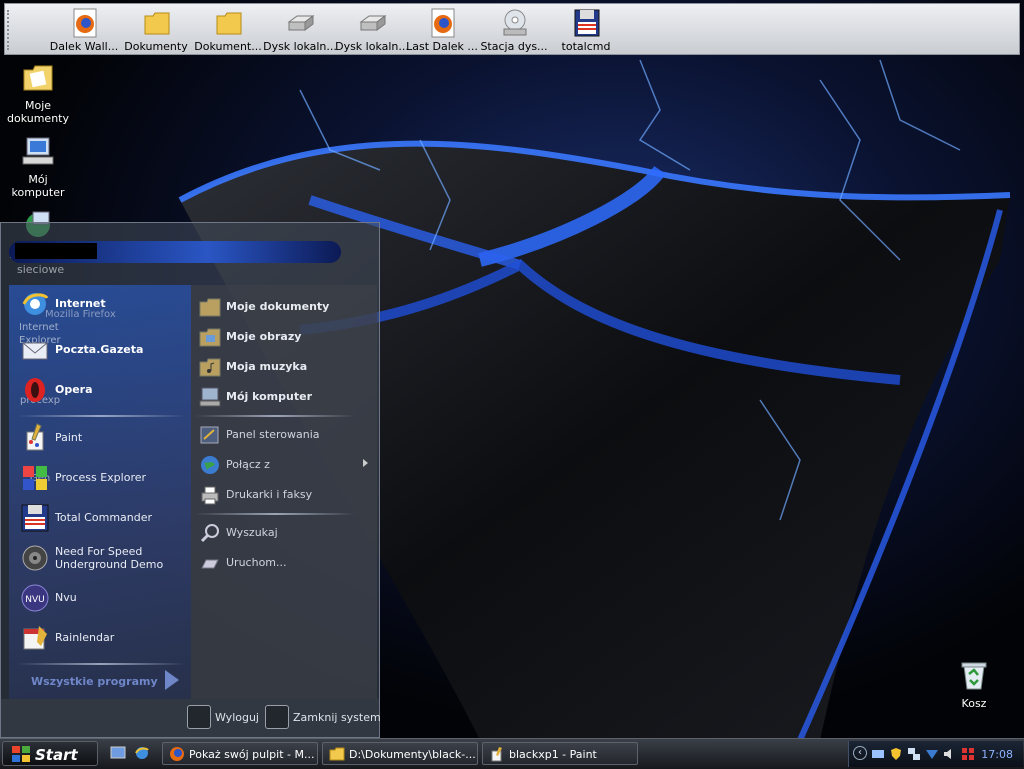 Image resolution: width=1024 pixels, height=769 pixels. I want to click on shelf-item-dokumenty: Dokumenty, so click(156, 30).